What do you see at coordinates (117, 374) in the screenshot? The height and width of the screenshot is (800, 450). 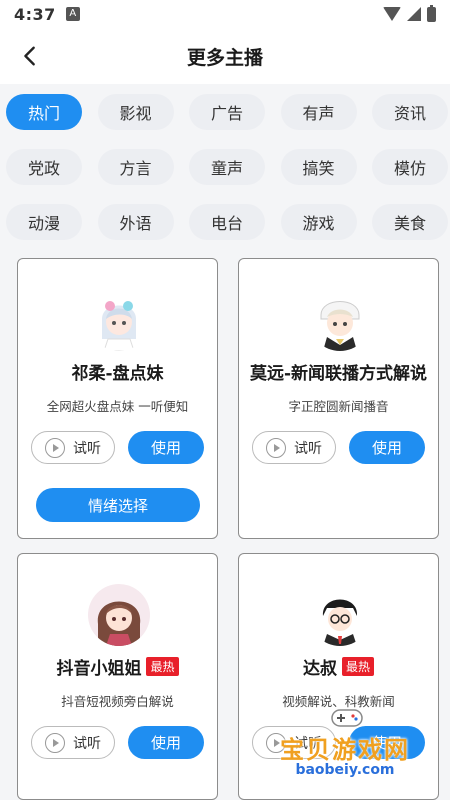 I see `anchor-name: 祁柔-盘点妹` at bounding box center [117, 374].